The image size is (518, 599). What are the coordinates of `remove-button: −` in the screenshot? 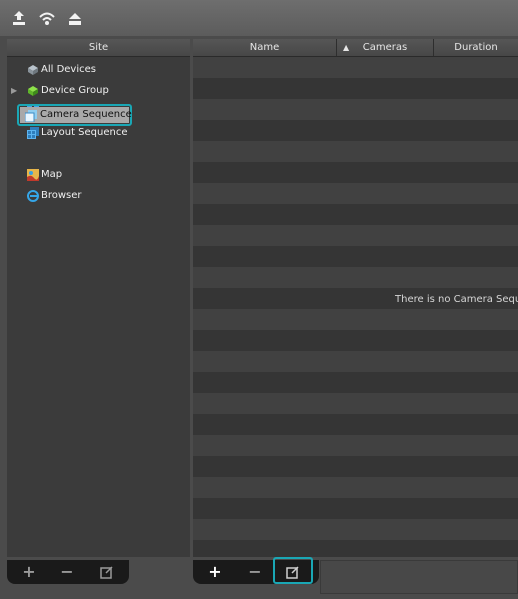 It's located at (67, 572).